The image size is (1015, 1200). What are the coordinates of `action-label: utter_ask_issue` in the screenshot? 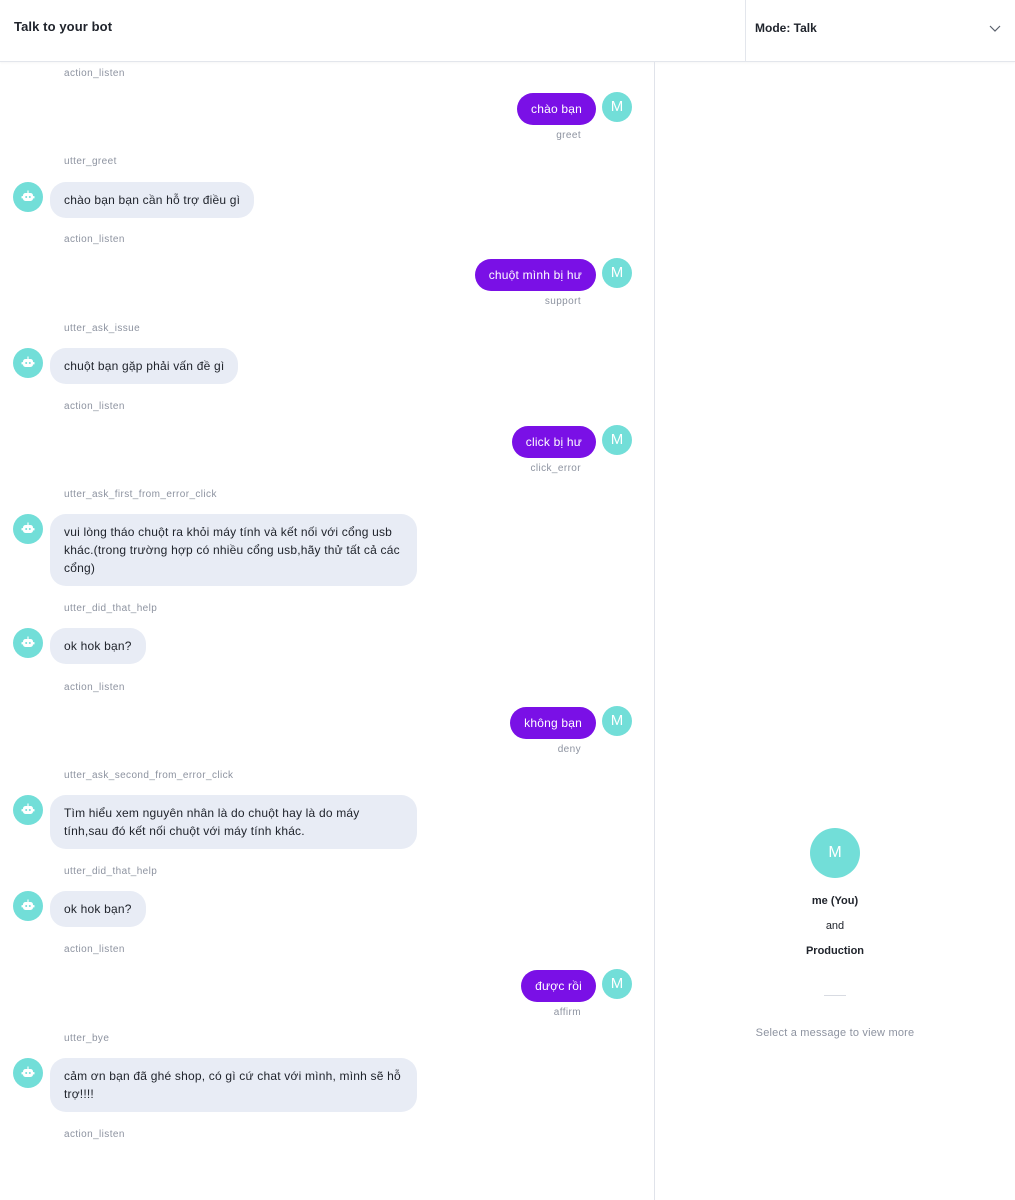 It's located at (102, 328).